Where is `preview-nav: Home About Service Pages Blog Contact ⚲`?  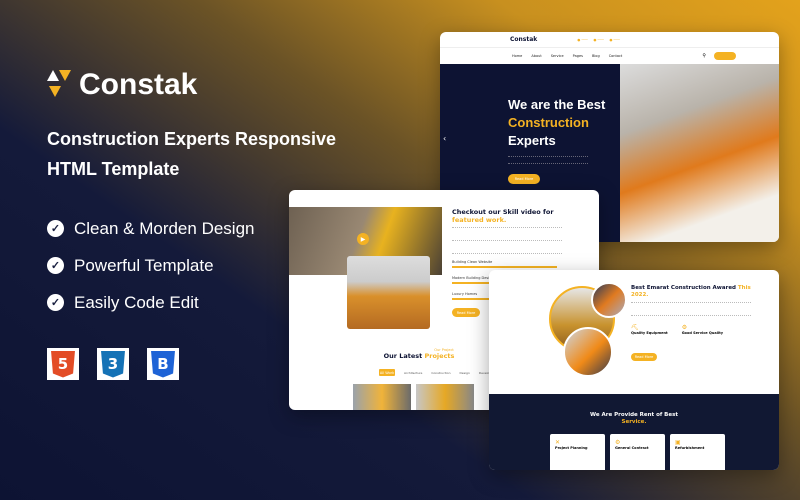 preview-nav: Home About Service Pages Blog Contact ⚲ is located at coordinates (609, 55).